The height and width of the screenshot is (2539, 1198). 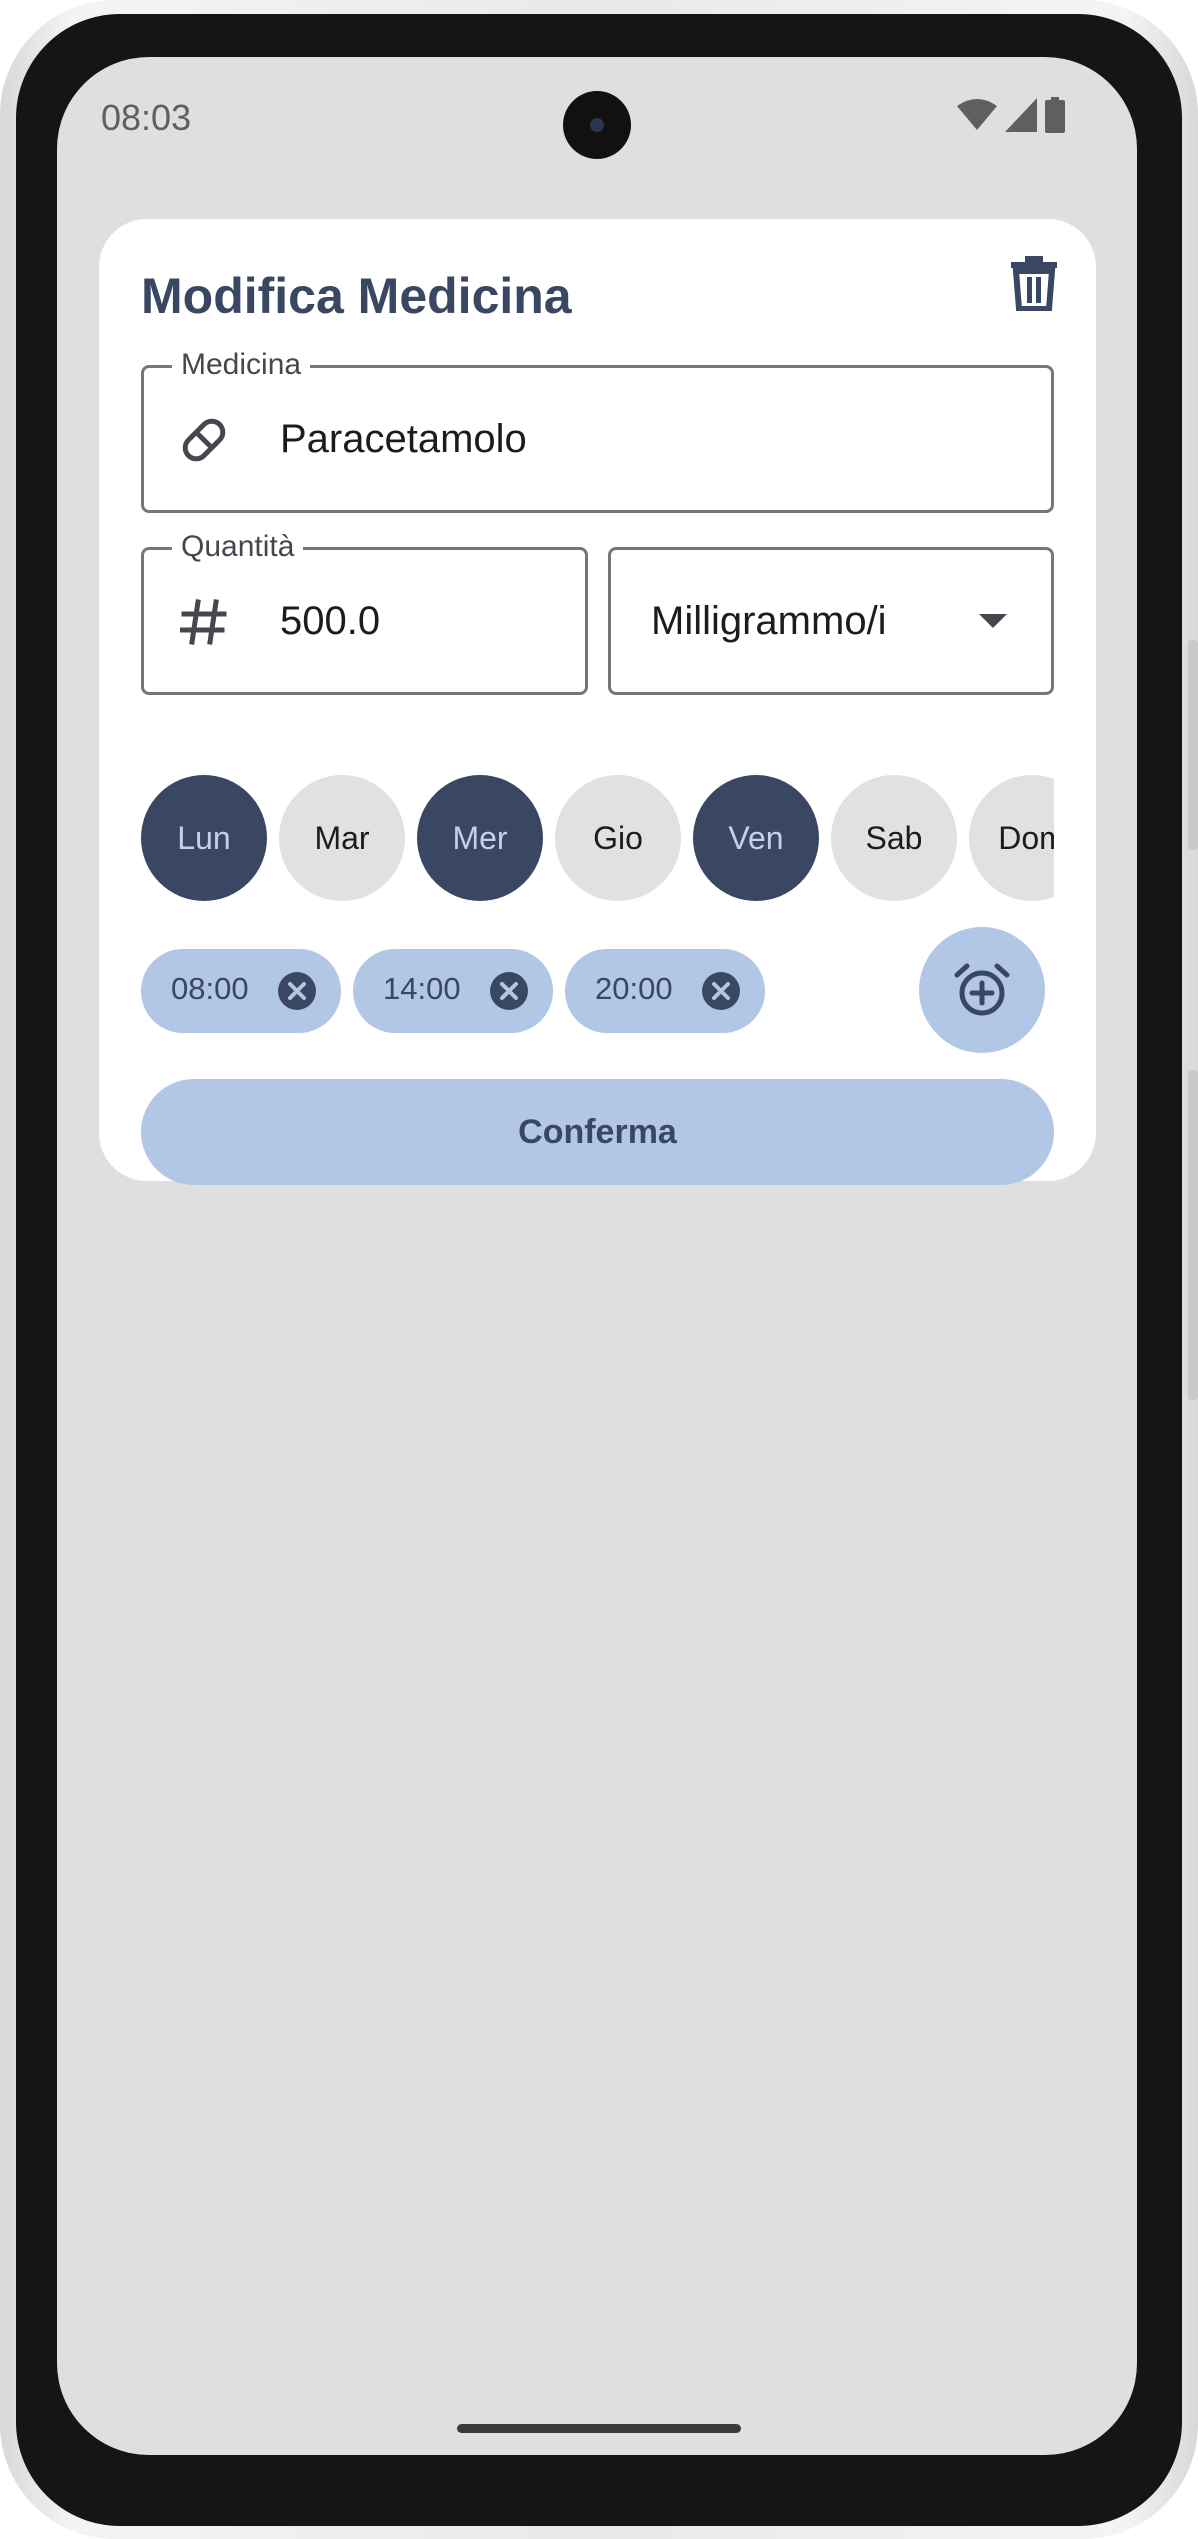 What do you see at coordinates (1193, 1235) in the screenshot?
I see `power-button` at bounding box center [1193, 1235].